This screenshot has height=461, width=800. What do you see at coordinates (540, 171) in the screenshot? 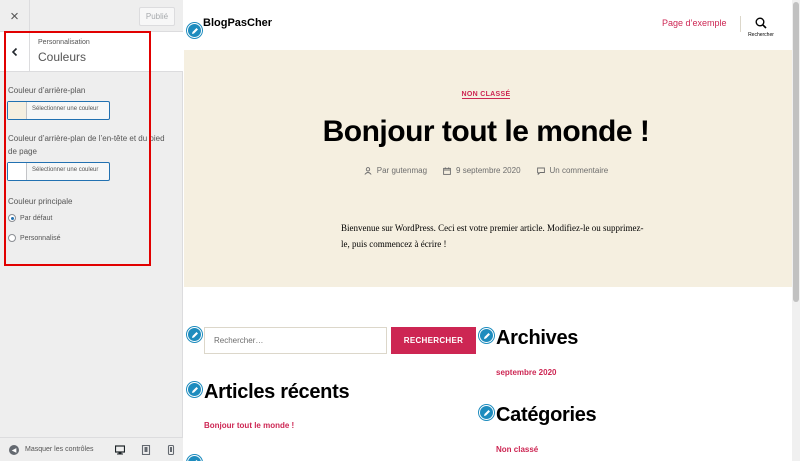
I see `comment-icon` at bounding box center [540, 171].